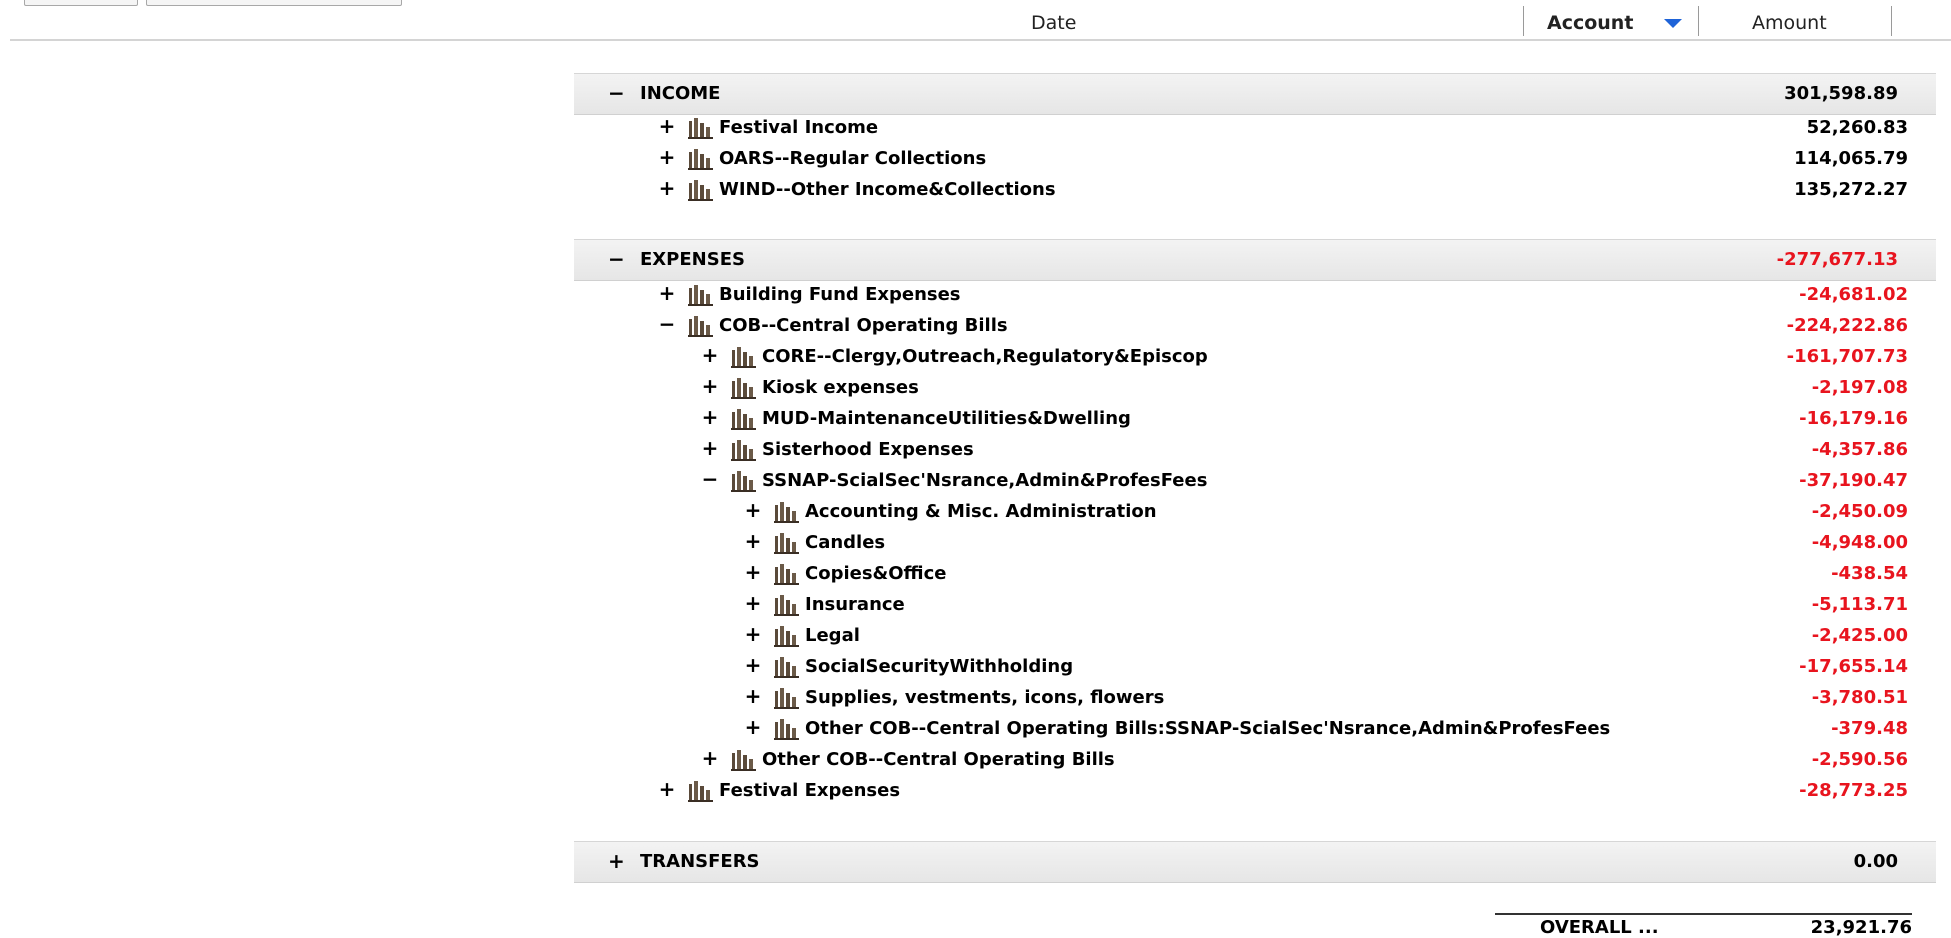 Image resolution: width=1951 pixels, height=938 pixels. What do you see at coordinates (616, 861) in the screenshot?
I see `expand-toggle: +` at bounding box center [616, 861].